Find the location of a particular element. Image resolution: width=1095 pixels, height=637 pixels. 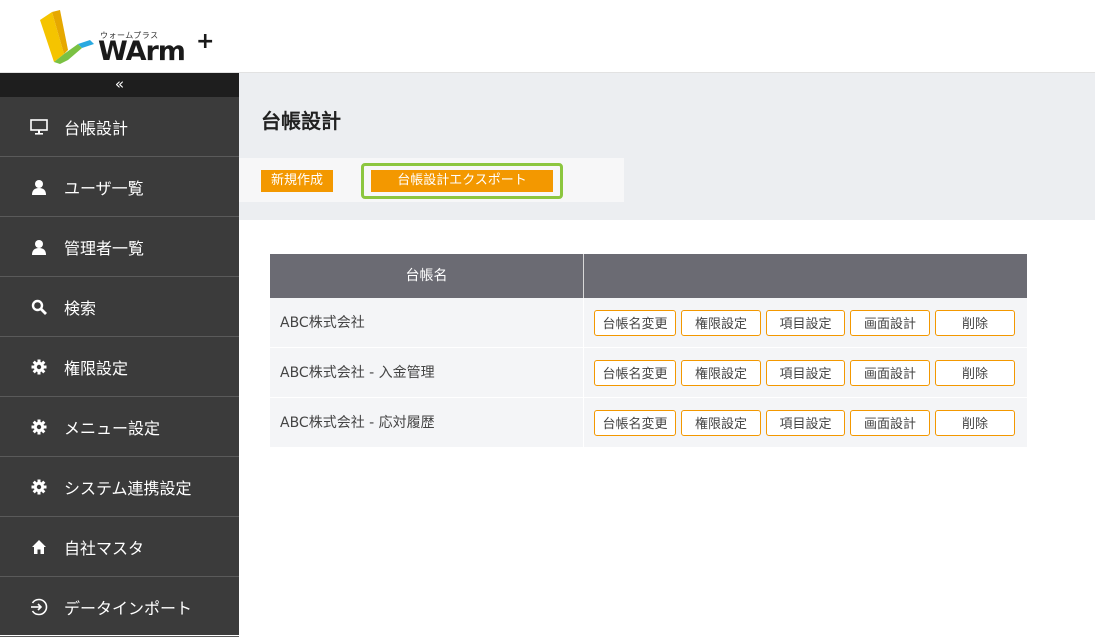

monitor-icon is located at coordinates (39, 127).